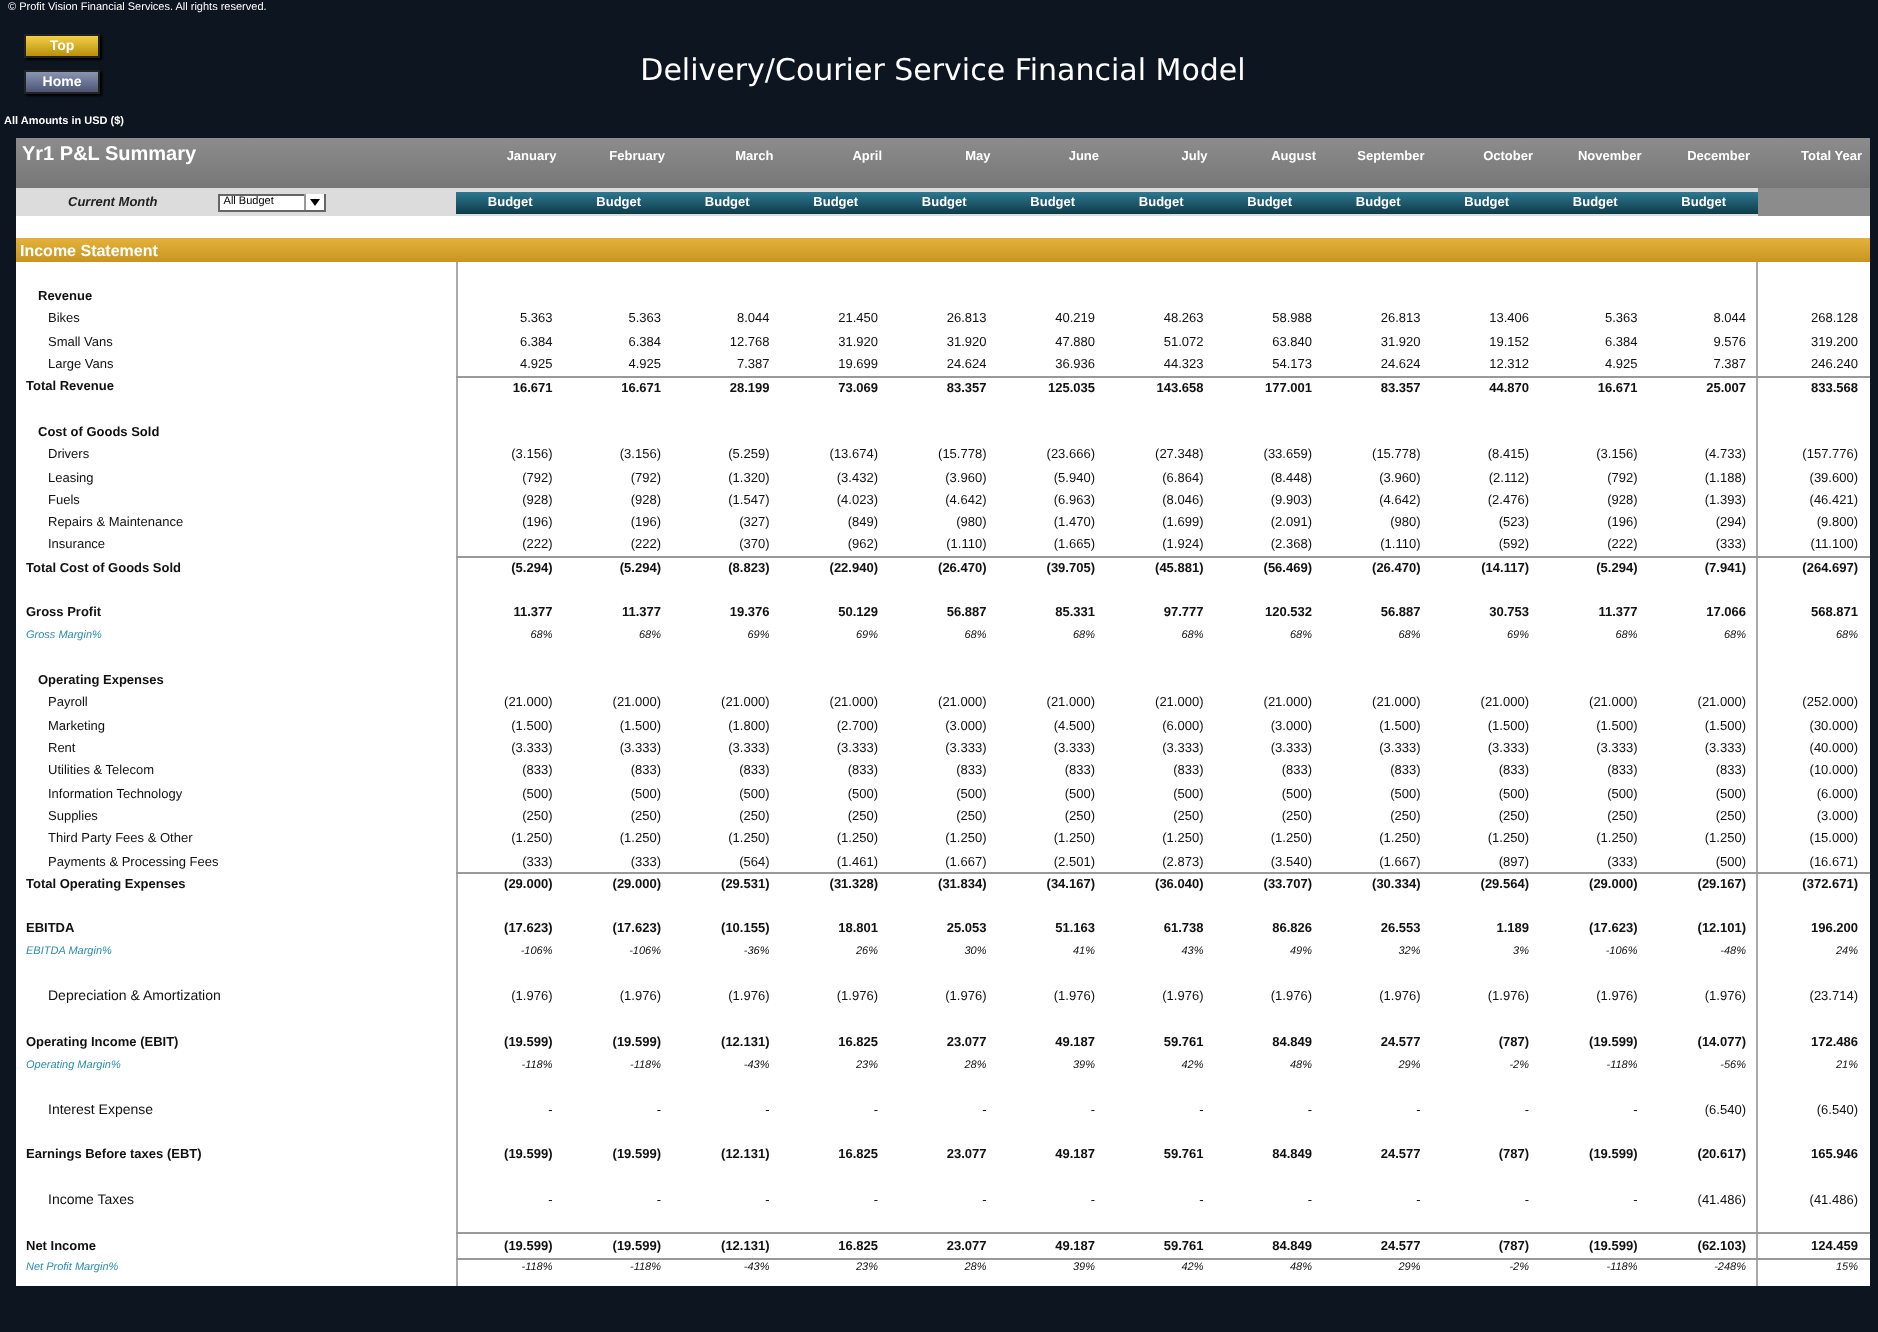 The width and height of the screenshot is (1878, 1332). What do you see at coordinates (109, 155) in the screenshot?
I see `summary-title: Yr1 P&L Summary` at bounding box center [109, 155].